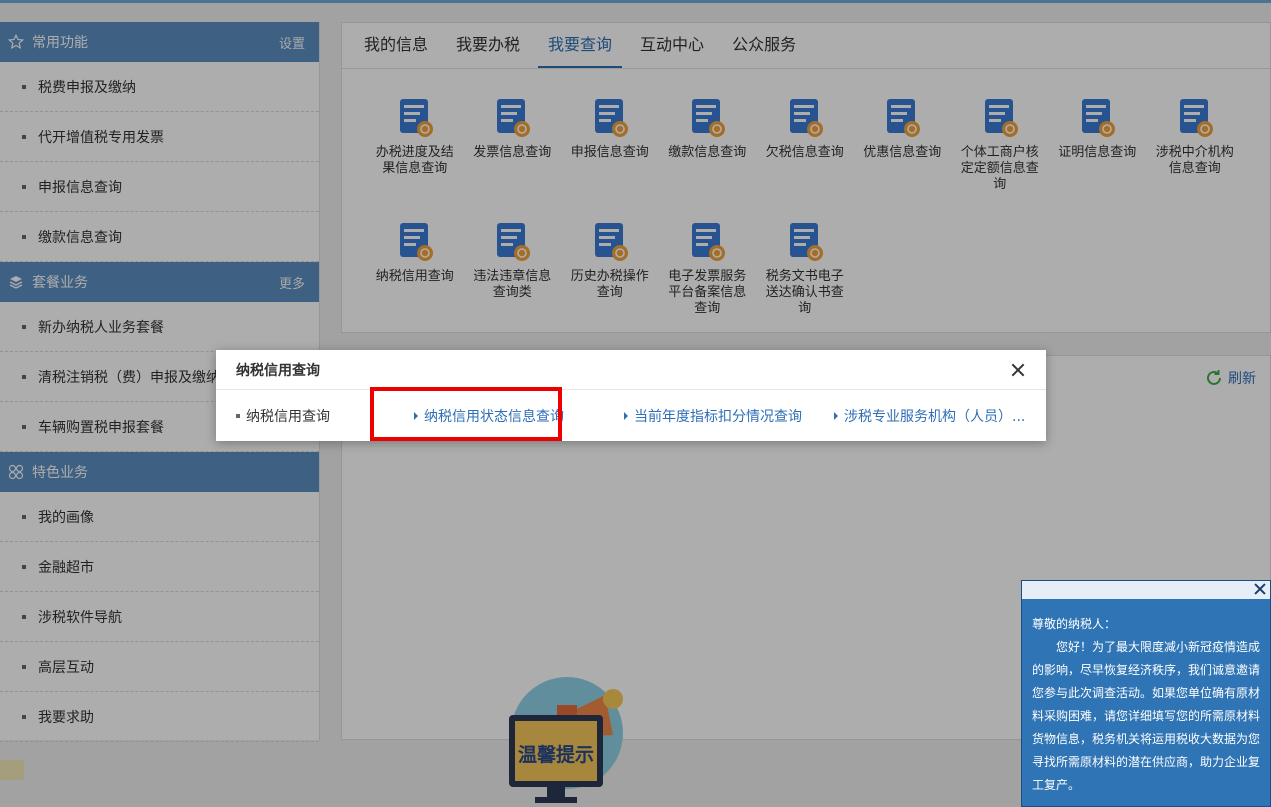  I want to click on highlight-box, so click(466, 414).